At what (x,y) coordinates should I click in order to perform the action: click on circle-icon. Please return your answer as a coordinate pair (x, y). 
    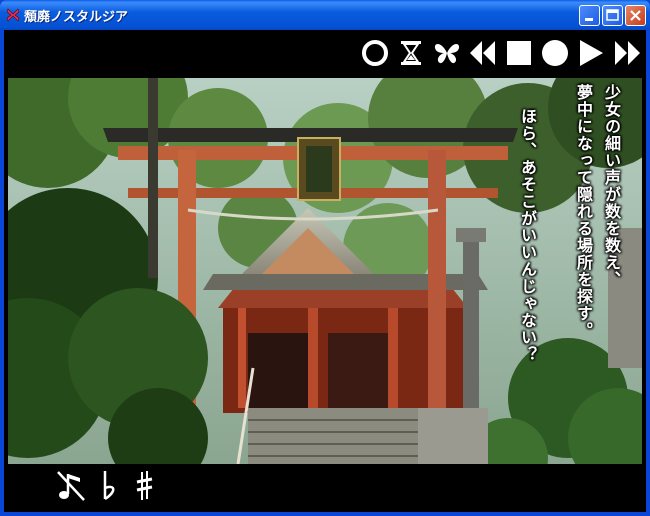
    Looking at the image, I should click on (375, 53).